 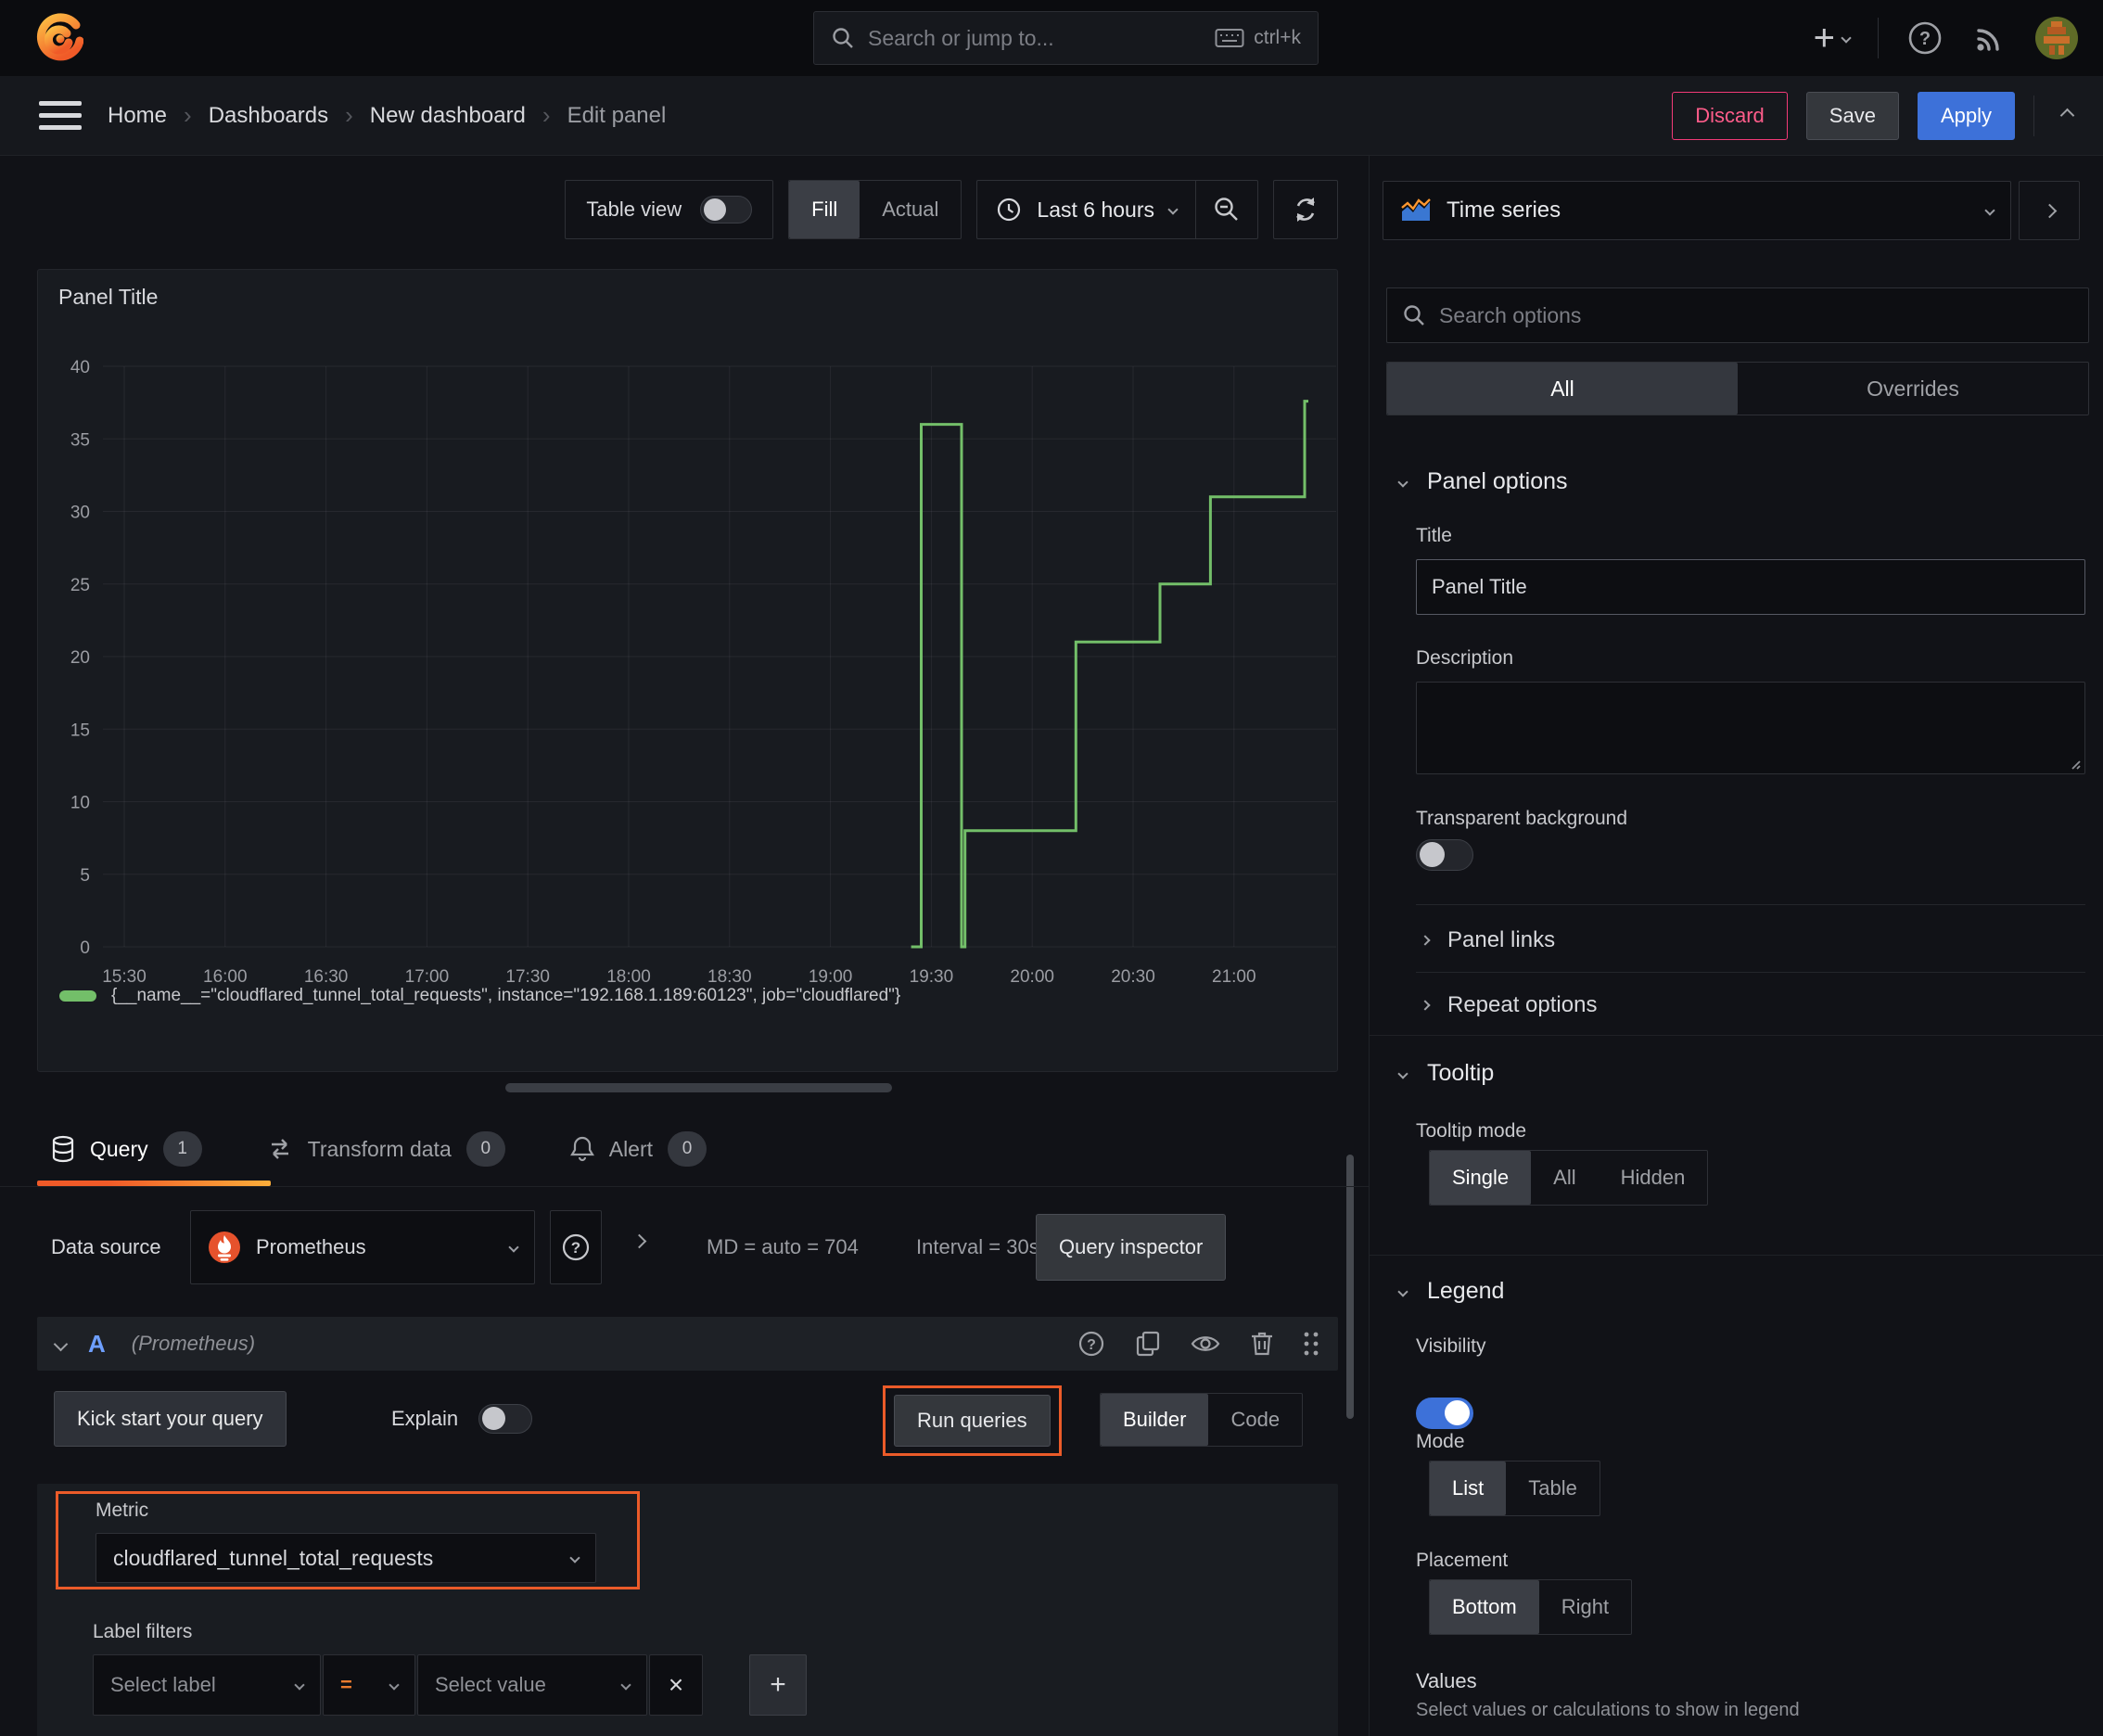 I want to click on tab-query: Query 1, so click(x=126, y=1149).